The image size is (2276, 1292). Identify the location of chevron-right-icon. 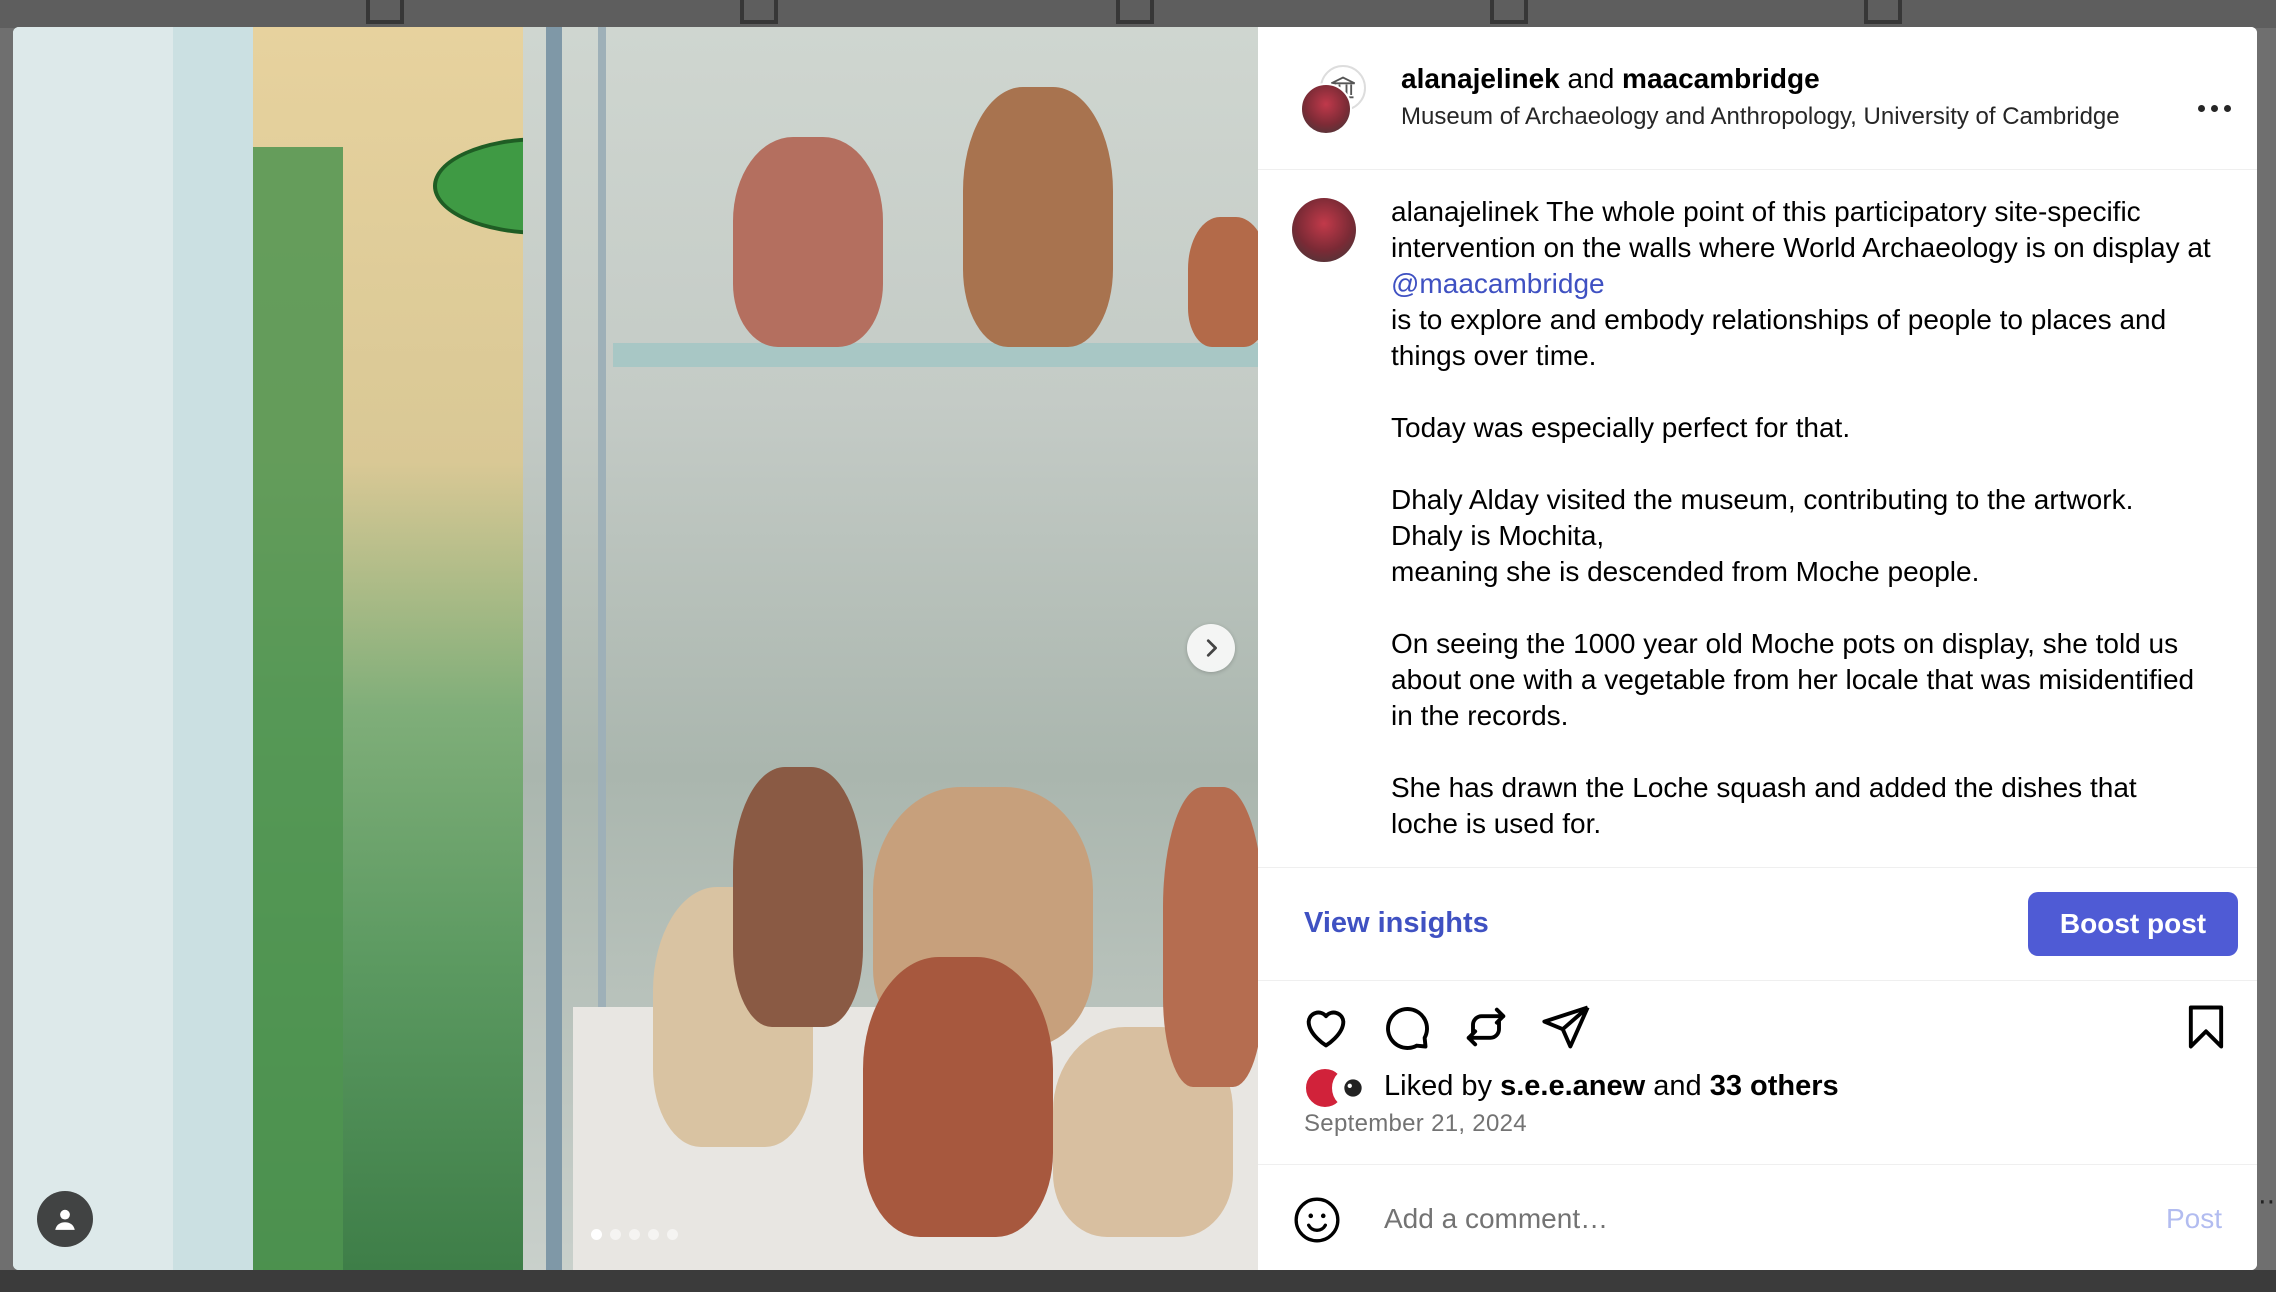
(1211, 648).